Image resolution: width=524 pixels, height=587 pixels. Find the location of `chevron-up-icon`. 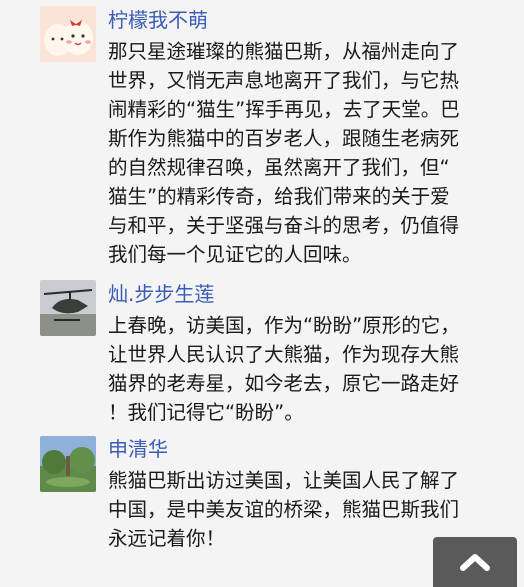

chevron-up-icon is located at coordinates (475, 562).